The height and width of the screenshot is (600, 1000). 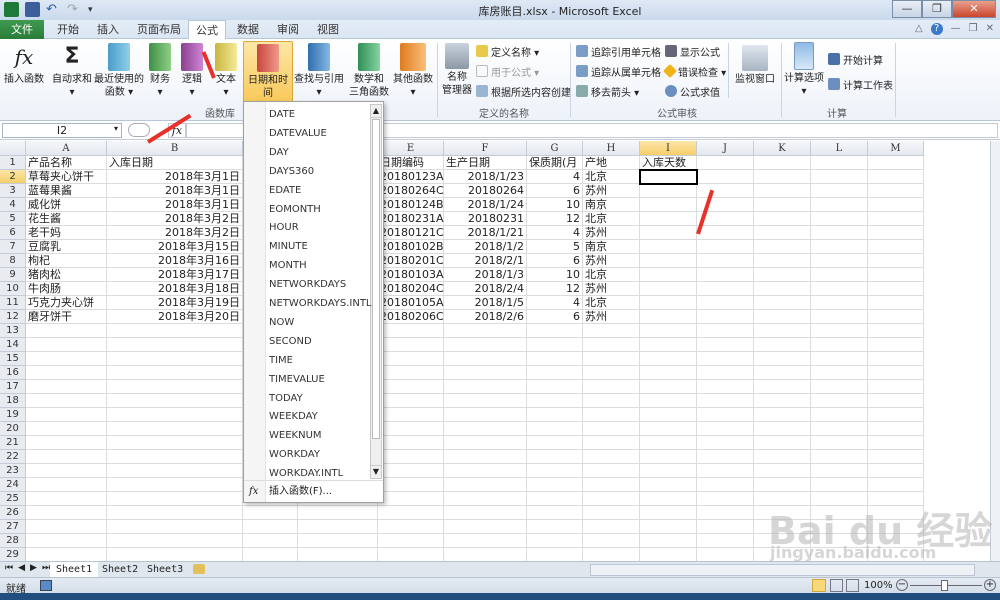 What do you see at coordinates (936, 29) in the screenshot?
I see `help-icon: ?` at bounding box center [936, 29].